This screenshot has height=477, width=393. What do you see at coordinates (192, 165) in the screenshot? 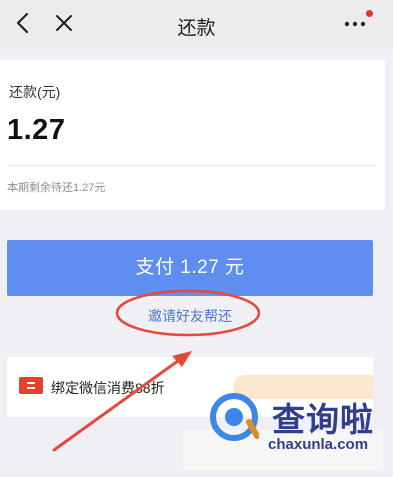
I see `divider` at bounding box center [192, 165].